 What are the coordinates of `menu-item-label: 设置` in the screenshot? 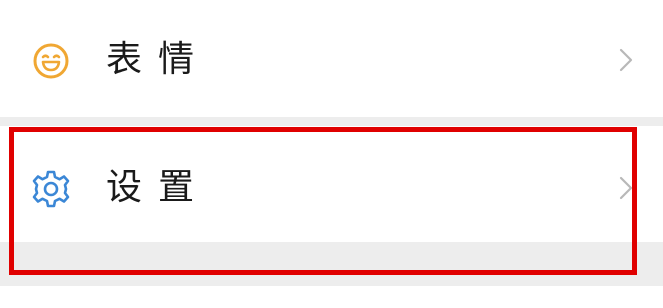 It's located at (158, 187).